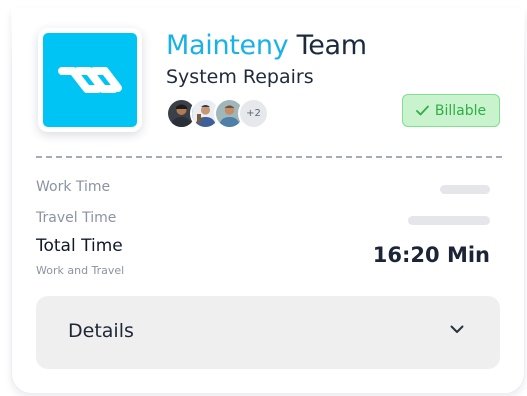 The height and width of the screenshot is (396, 527). What do you see at coordinates (76, 218) in the screenshot?
I see `travel-time-label: Travel Time` at bounding box center [76, 218].